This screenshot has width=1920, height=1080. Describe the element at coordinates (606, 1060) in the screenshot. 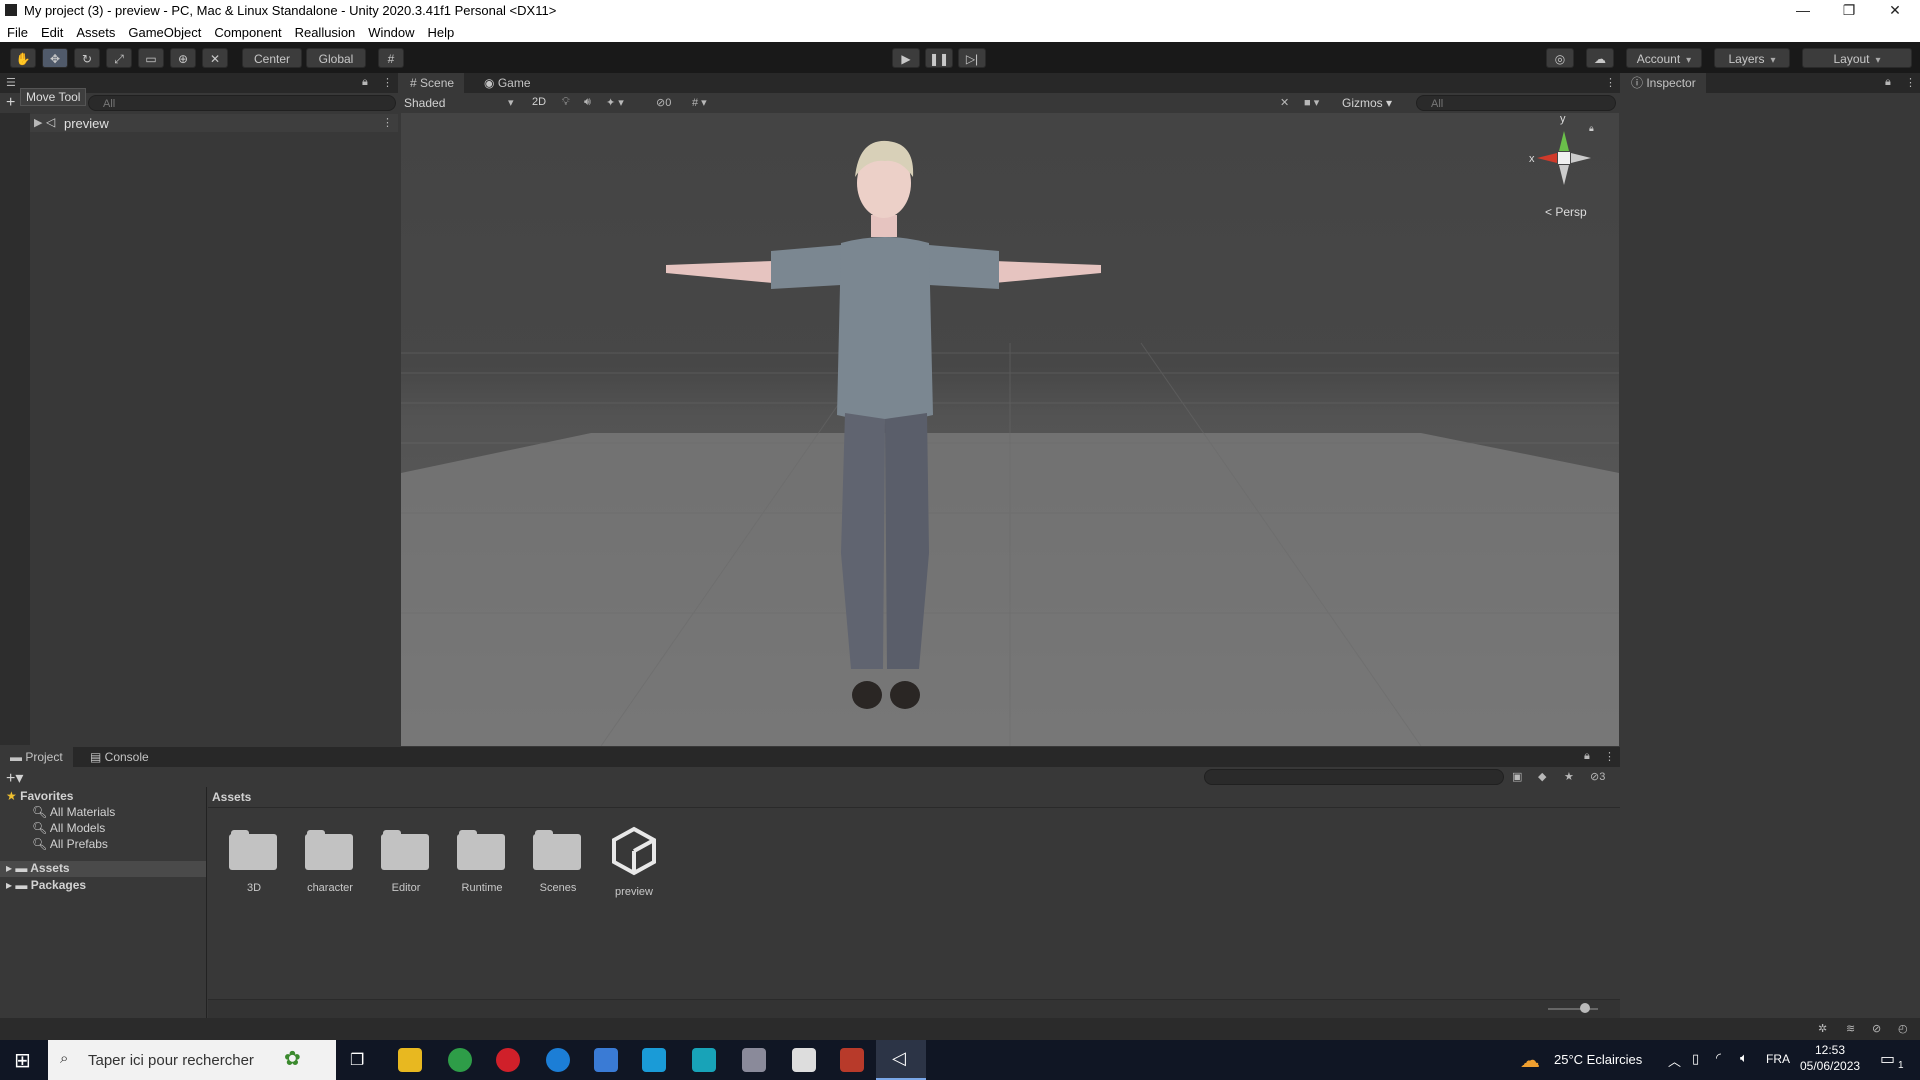

I see `store-icon` at that location.